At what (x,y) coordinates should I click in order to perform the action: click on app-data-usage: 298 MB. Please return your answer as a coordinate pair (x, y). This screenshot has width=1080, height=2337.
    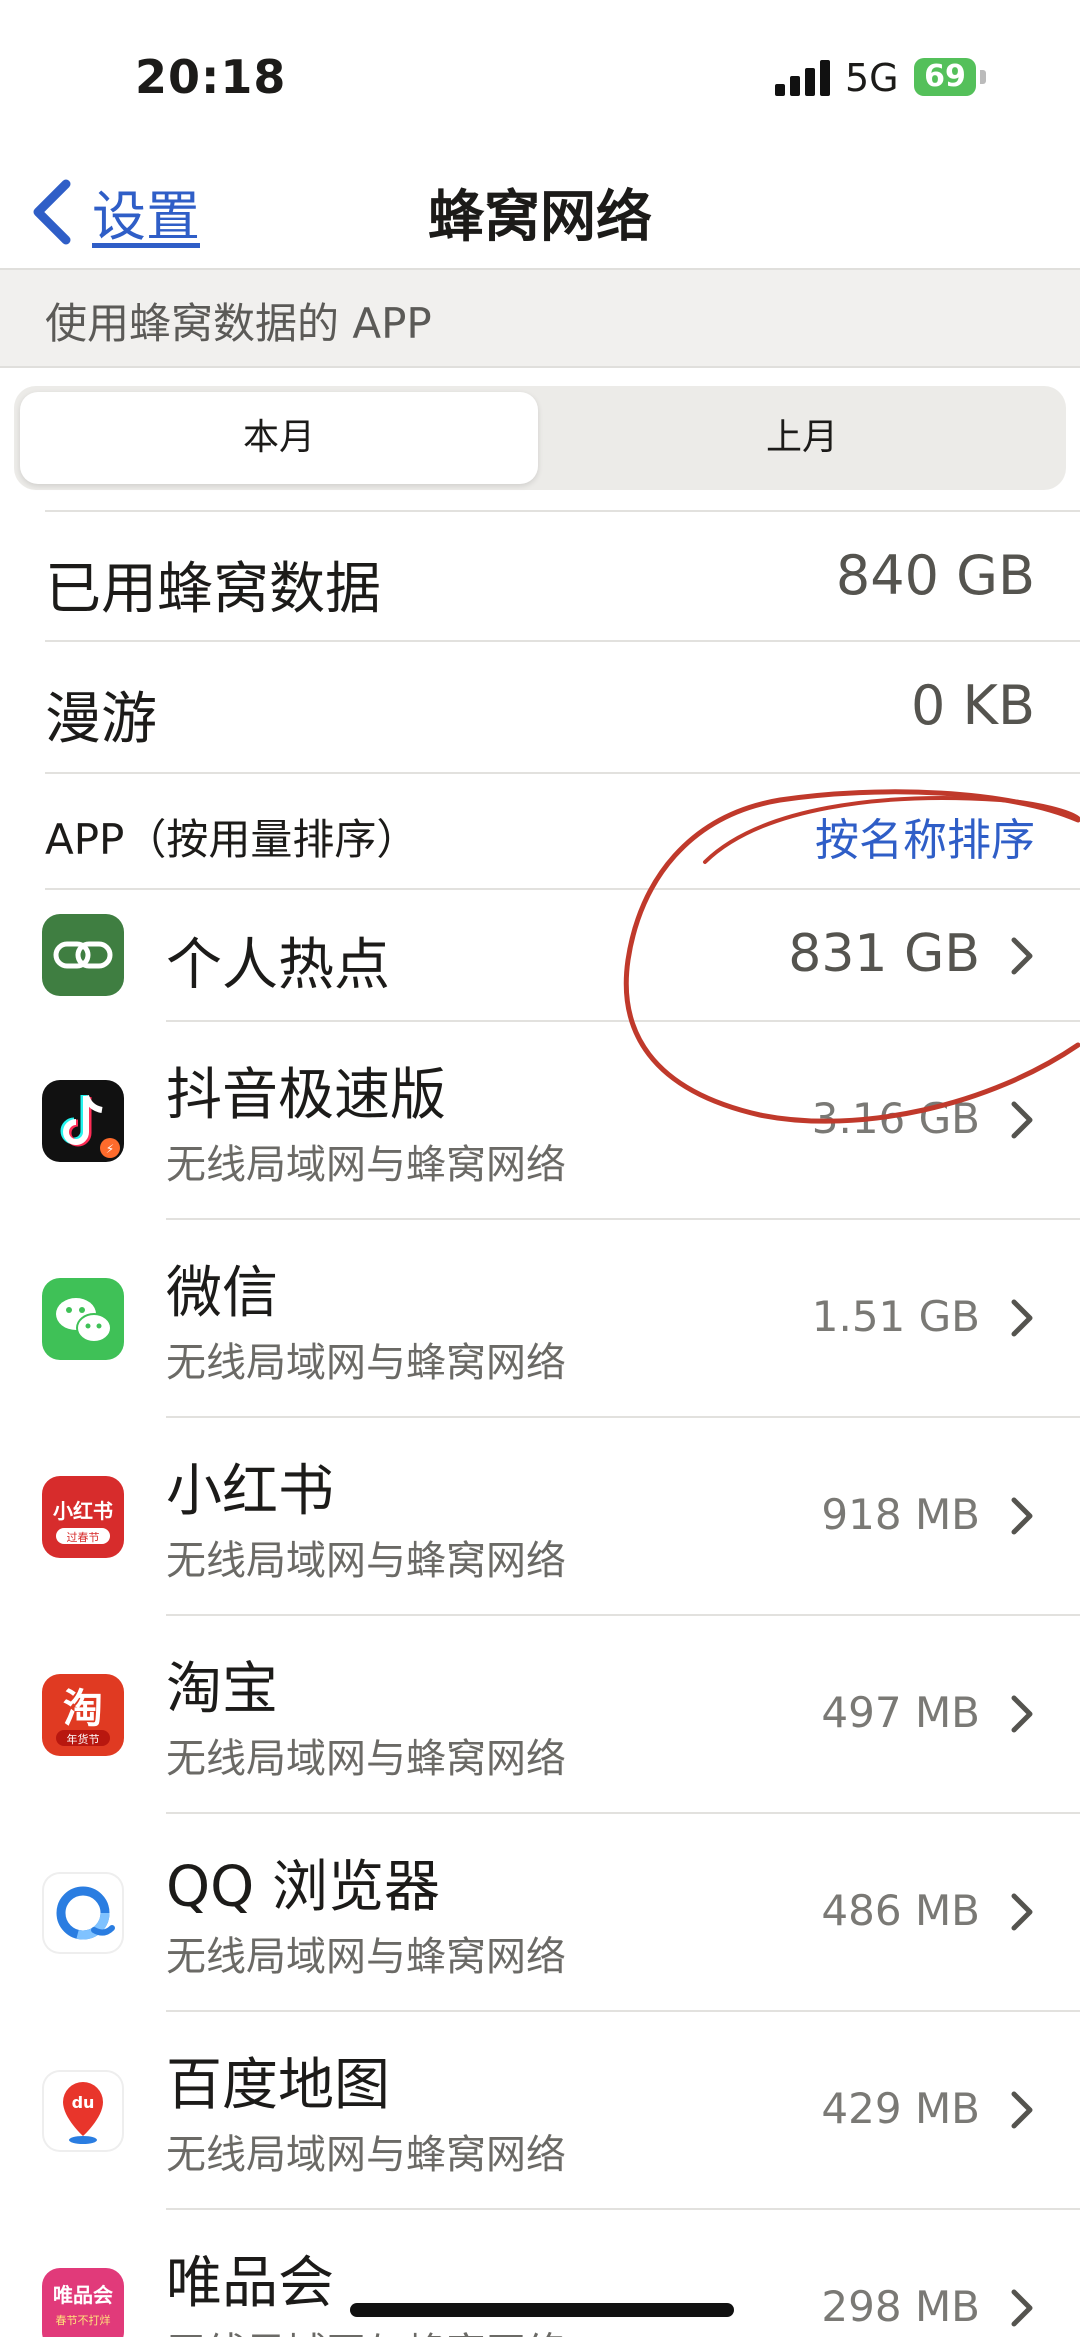
    Looking at the image, I should click on (900, 2306).